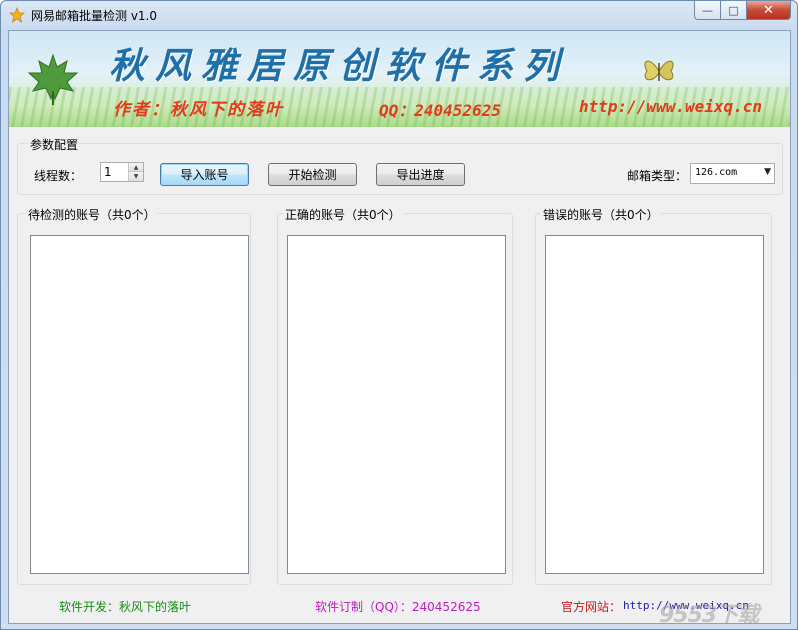 The height and width of the screenshot is (630, 798). Describe the element at coordinates (136, 176) in the screenshot. I see `spinner-down-icon: ▼` at that location.